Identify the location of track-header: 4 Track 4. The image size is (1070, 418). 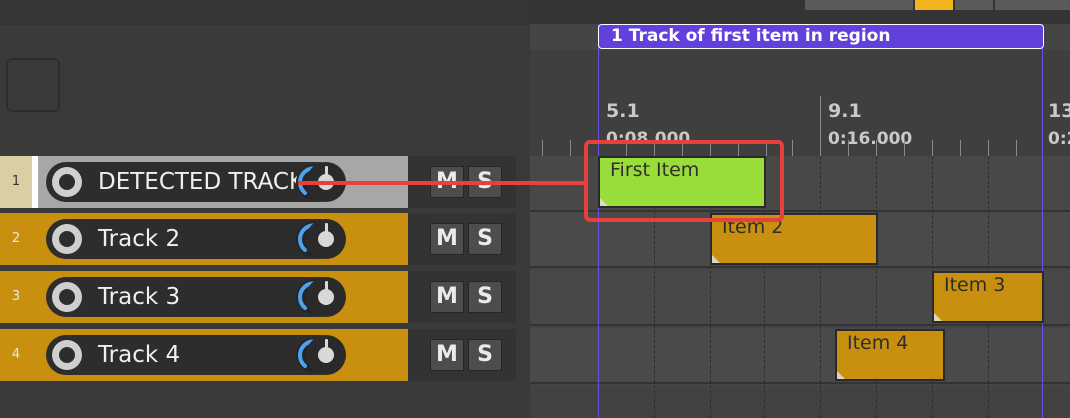
(204, 355).